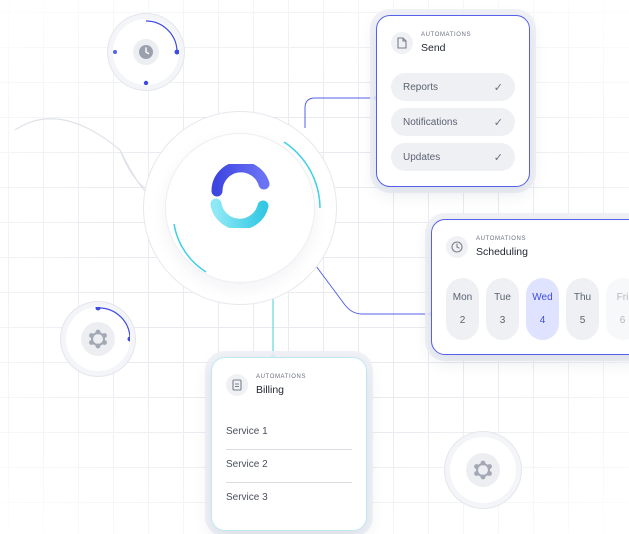 The image size is (629, 534). What do you see at coordinates (453, 157) in the screenshot?
I see `send-item-updates: Updates ✓` at bounding box center [453, 157].